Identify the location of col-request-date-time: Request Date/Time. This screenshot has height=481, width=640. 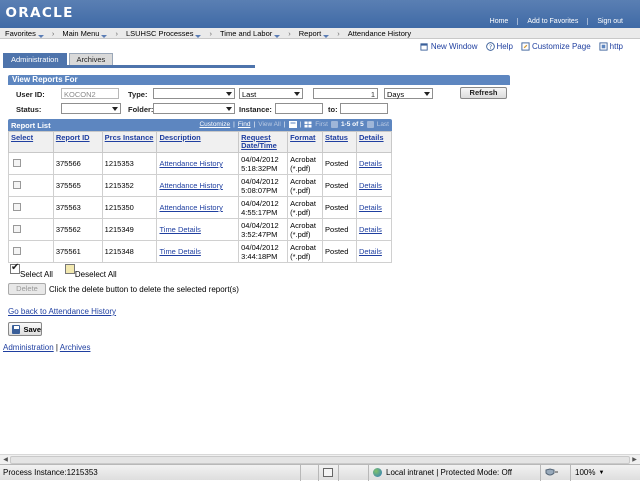
(263, 142).